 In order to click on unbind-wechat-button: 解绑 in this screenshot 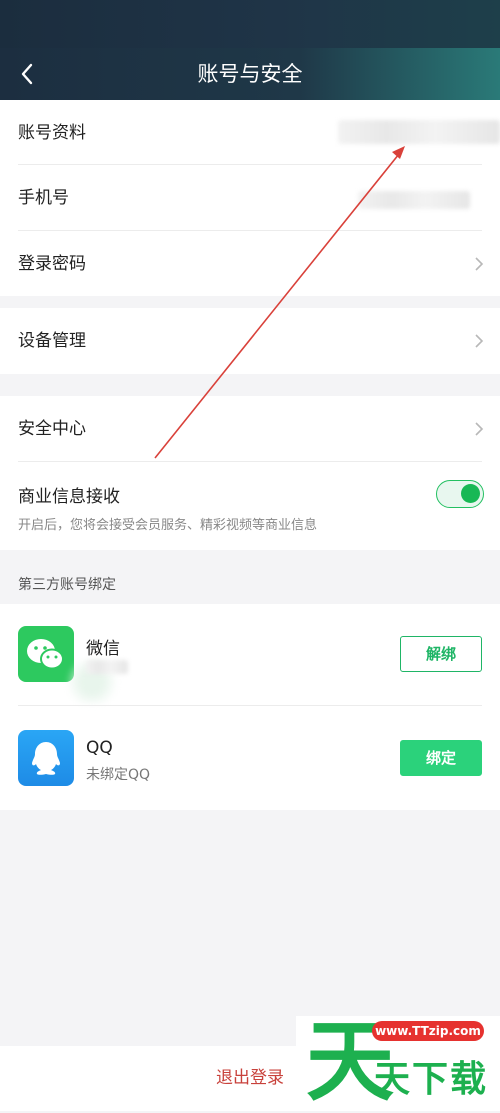, I will do `click(441, 654)`.